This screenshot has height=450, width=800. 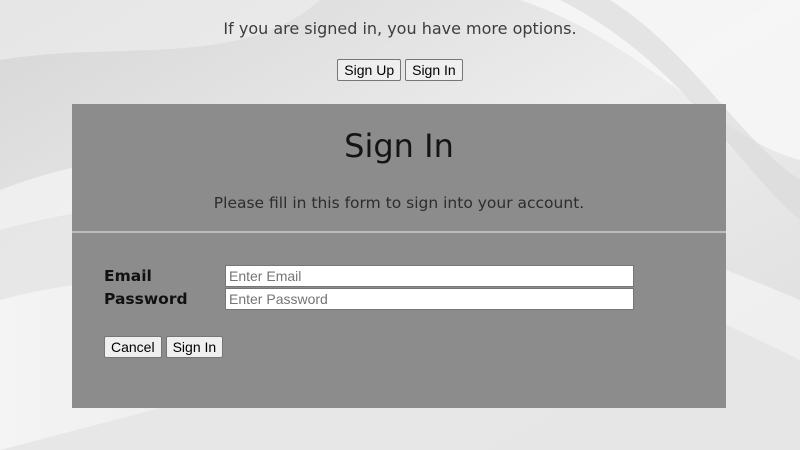 I want to click on password-label: Password, so click(x=146, y=299).